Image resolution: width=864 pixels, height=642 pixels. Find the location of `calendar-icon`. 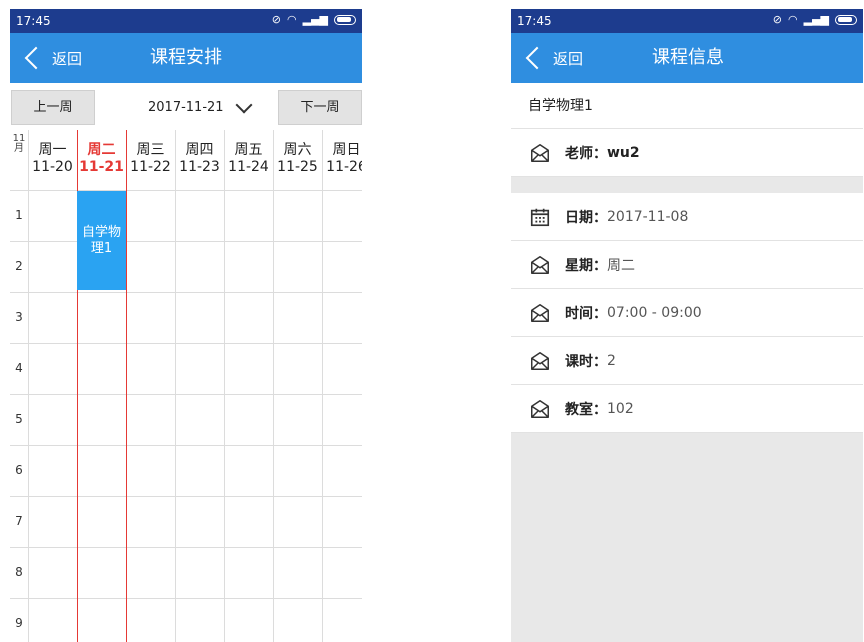

calendar-icon is located at coordinates (540, 217).